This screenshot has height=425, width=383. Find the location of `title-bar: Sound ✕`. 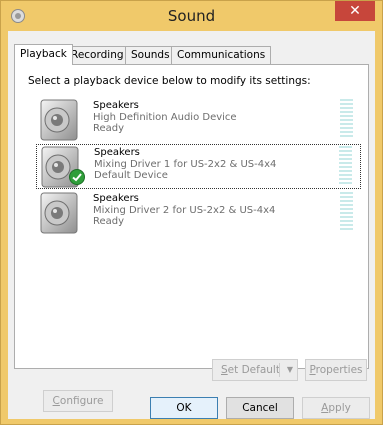

title-bar: Sound ✕ is located at coordinates (191, 16).